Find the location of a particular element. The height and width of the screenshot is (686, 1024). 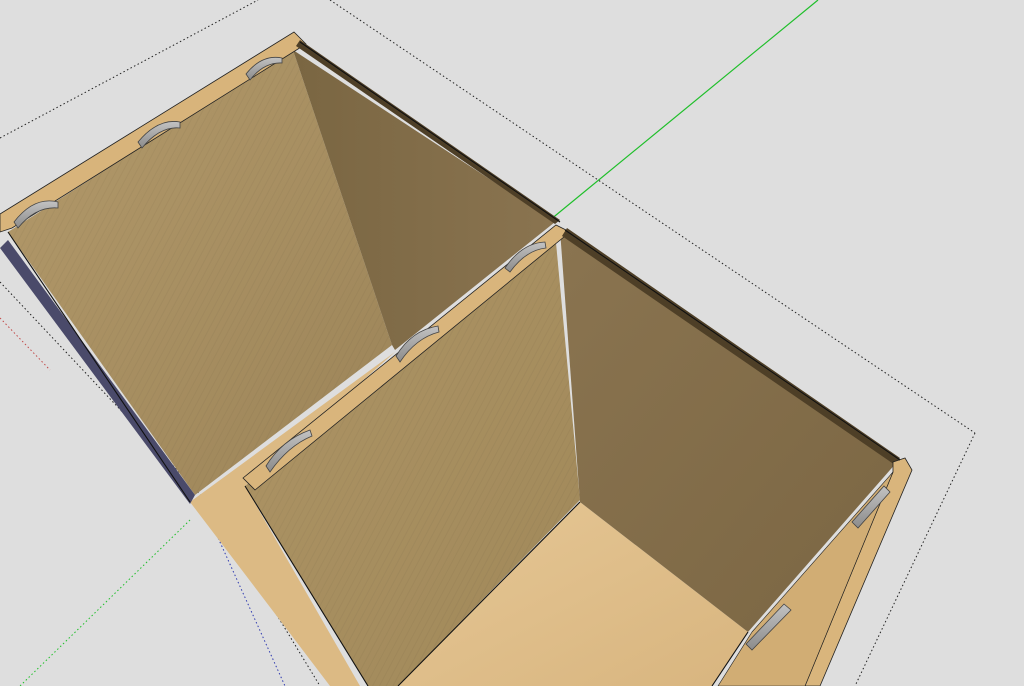

green-axis-dotted-line is located at coordinates (105, 602).